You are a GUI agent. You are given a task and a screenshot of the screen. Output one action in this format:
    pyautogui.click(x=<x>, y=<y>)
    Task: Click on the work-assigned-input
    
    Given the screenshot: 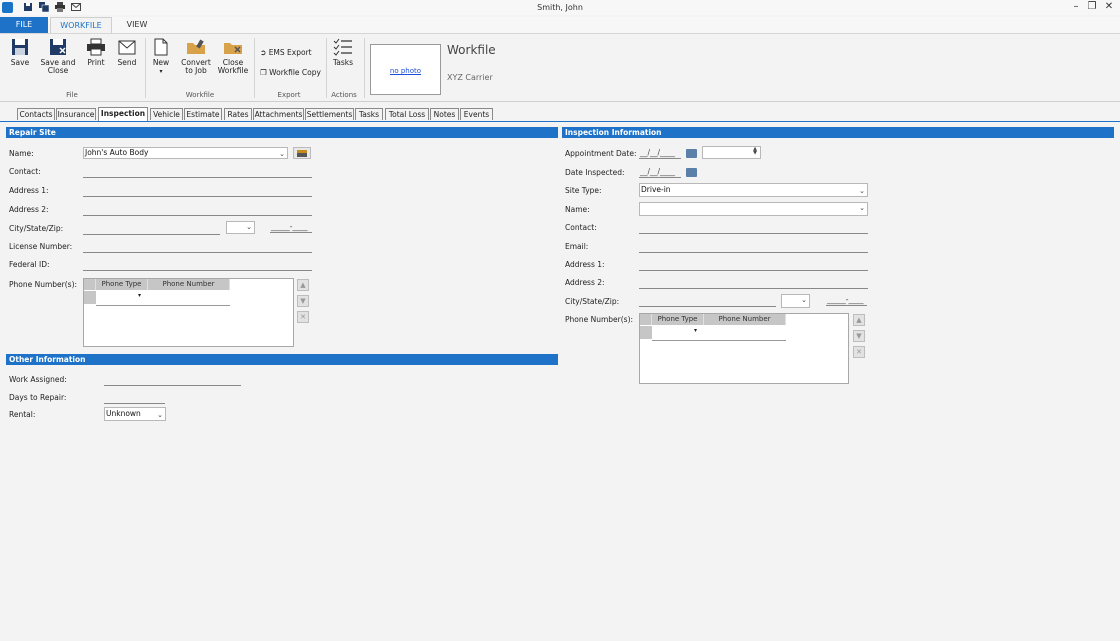 What is the action you would take?
    pyautogui.click(x=172, y=381)
    